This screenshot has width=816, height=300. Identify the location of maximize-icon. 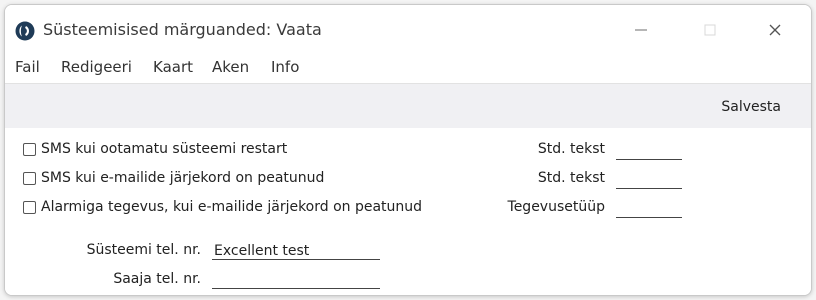
(710, 30).